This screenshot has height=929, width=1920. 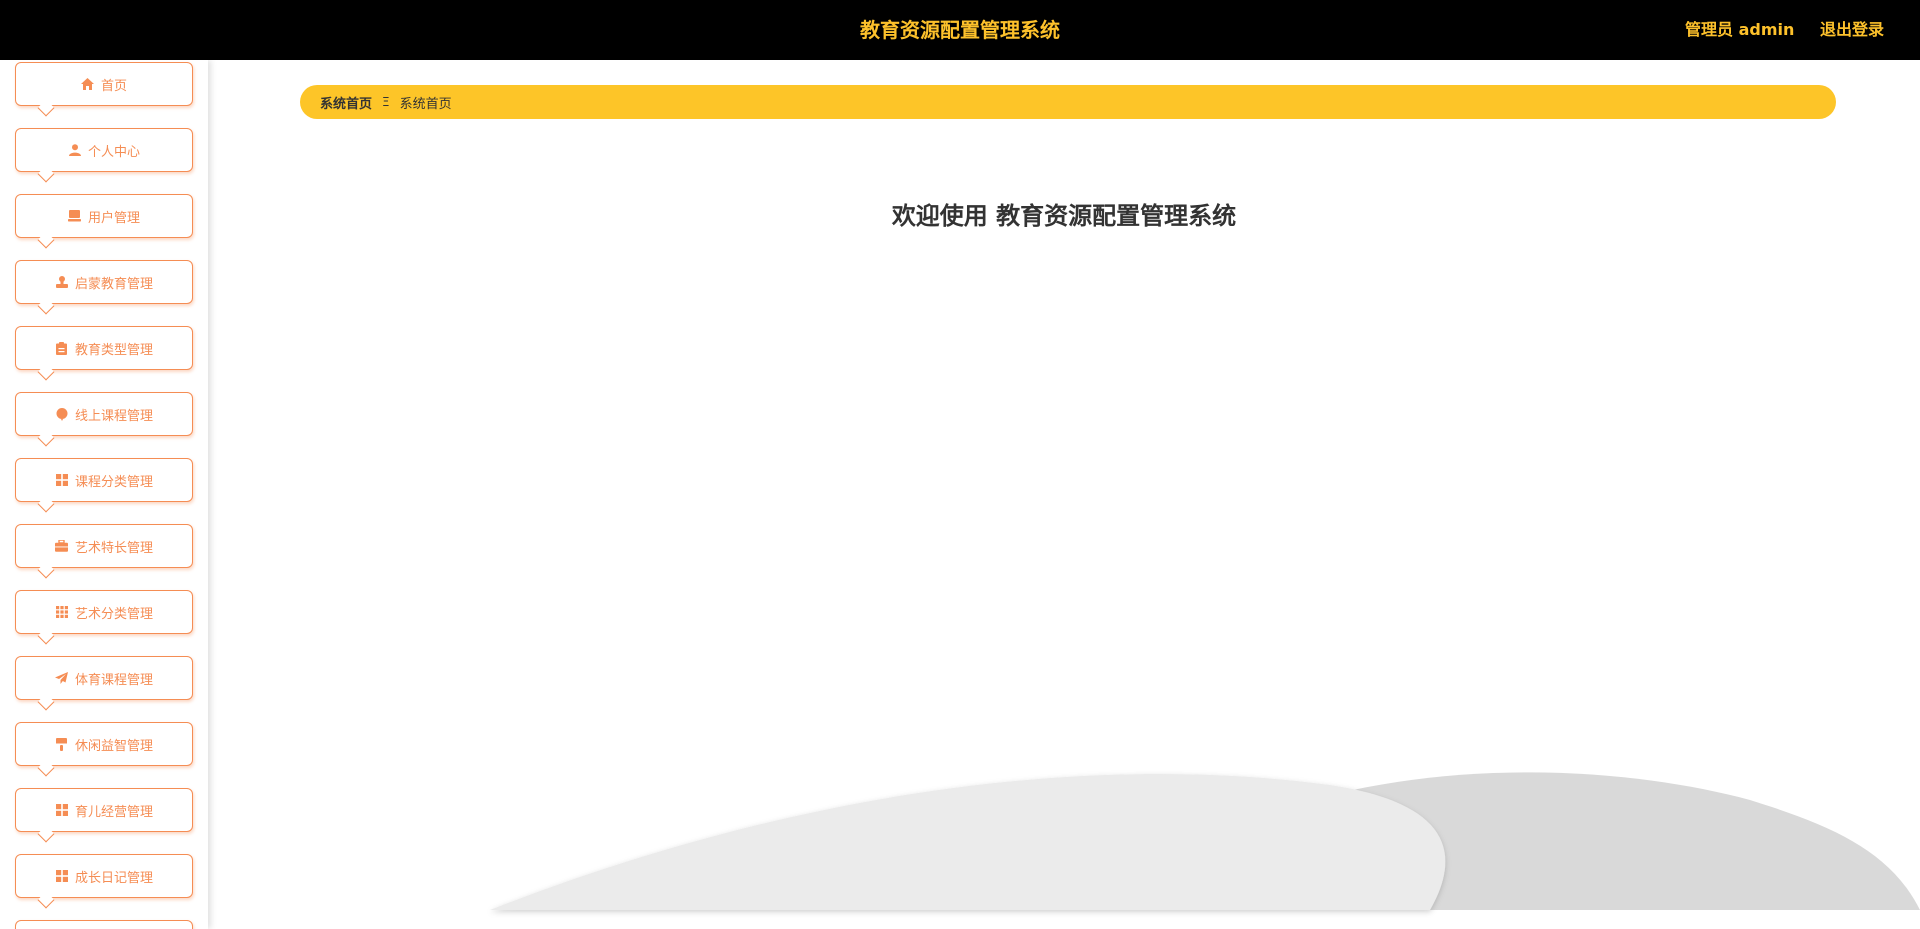 What do you see at coordinates (113, 680) in the screenshot?
I see `sidebar-item-label: 体育课程管理` at bounding box center [113, 680].